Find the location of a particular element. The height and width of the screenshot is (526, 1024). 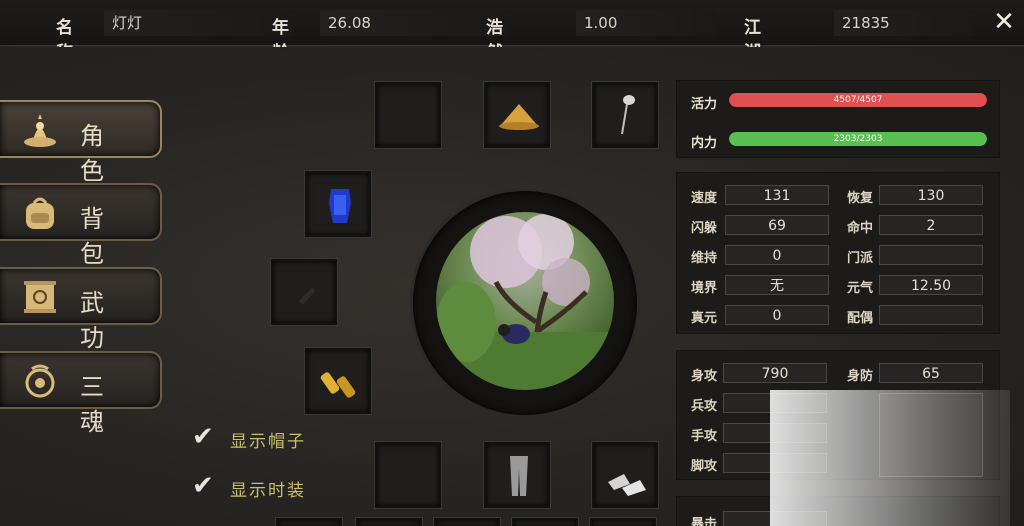

name-value: 灯灯 is located at coordinates (199, 23).